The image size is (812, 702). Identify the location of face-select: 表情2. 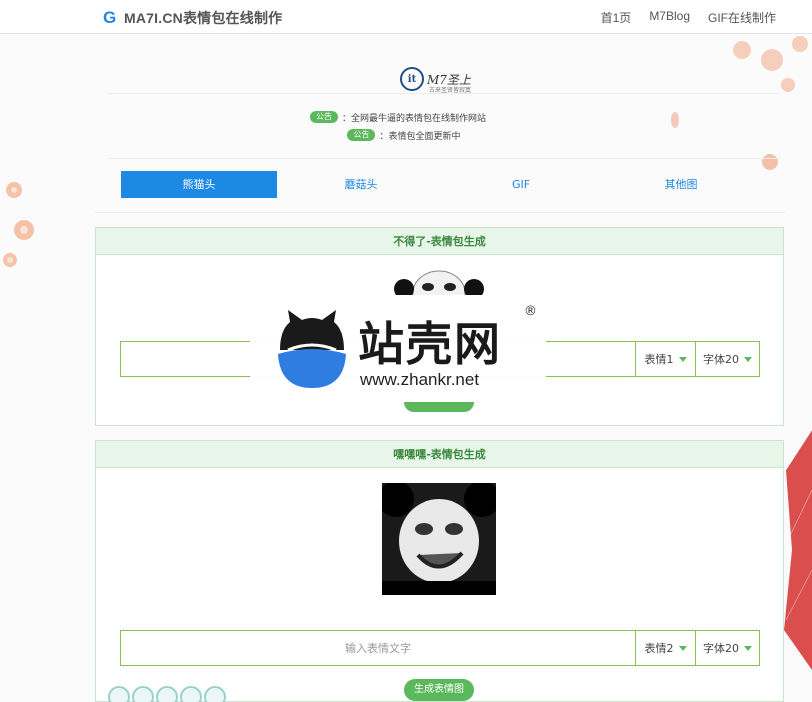
(665, 648).